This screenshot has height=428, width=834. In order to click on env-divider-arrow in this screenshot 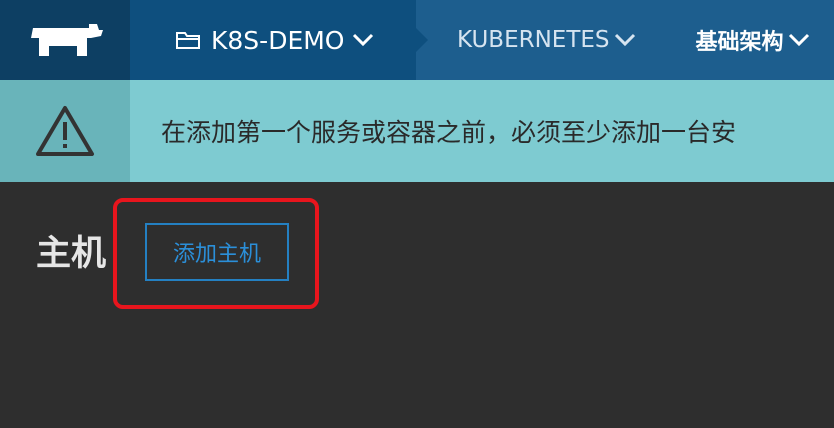, I will do `click(422, 40)`.